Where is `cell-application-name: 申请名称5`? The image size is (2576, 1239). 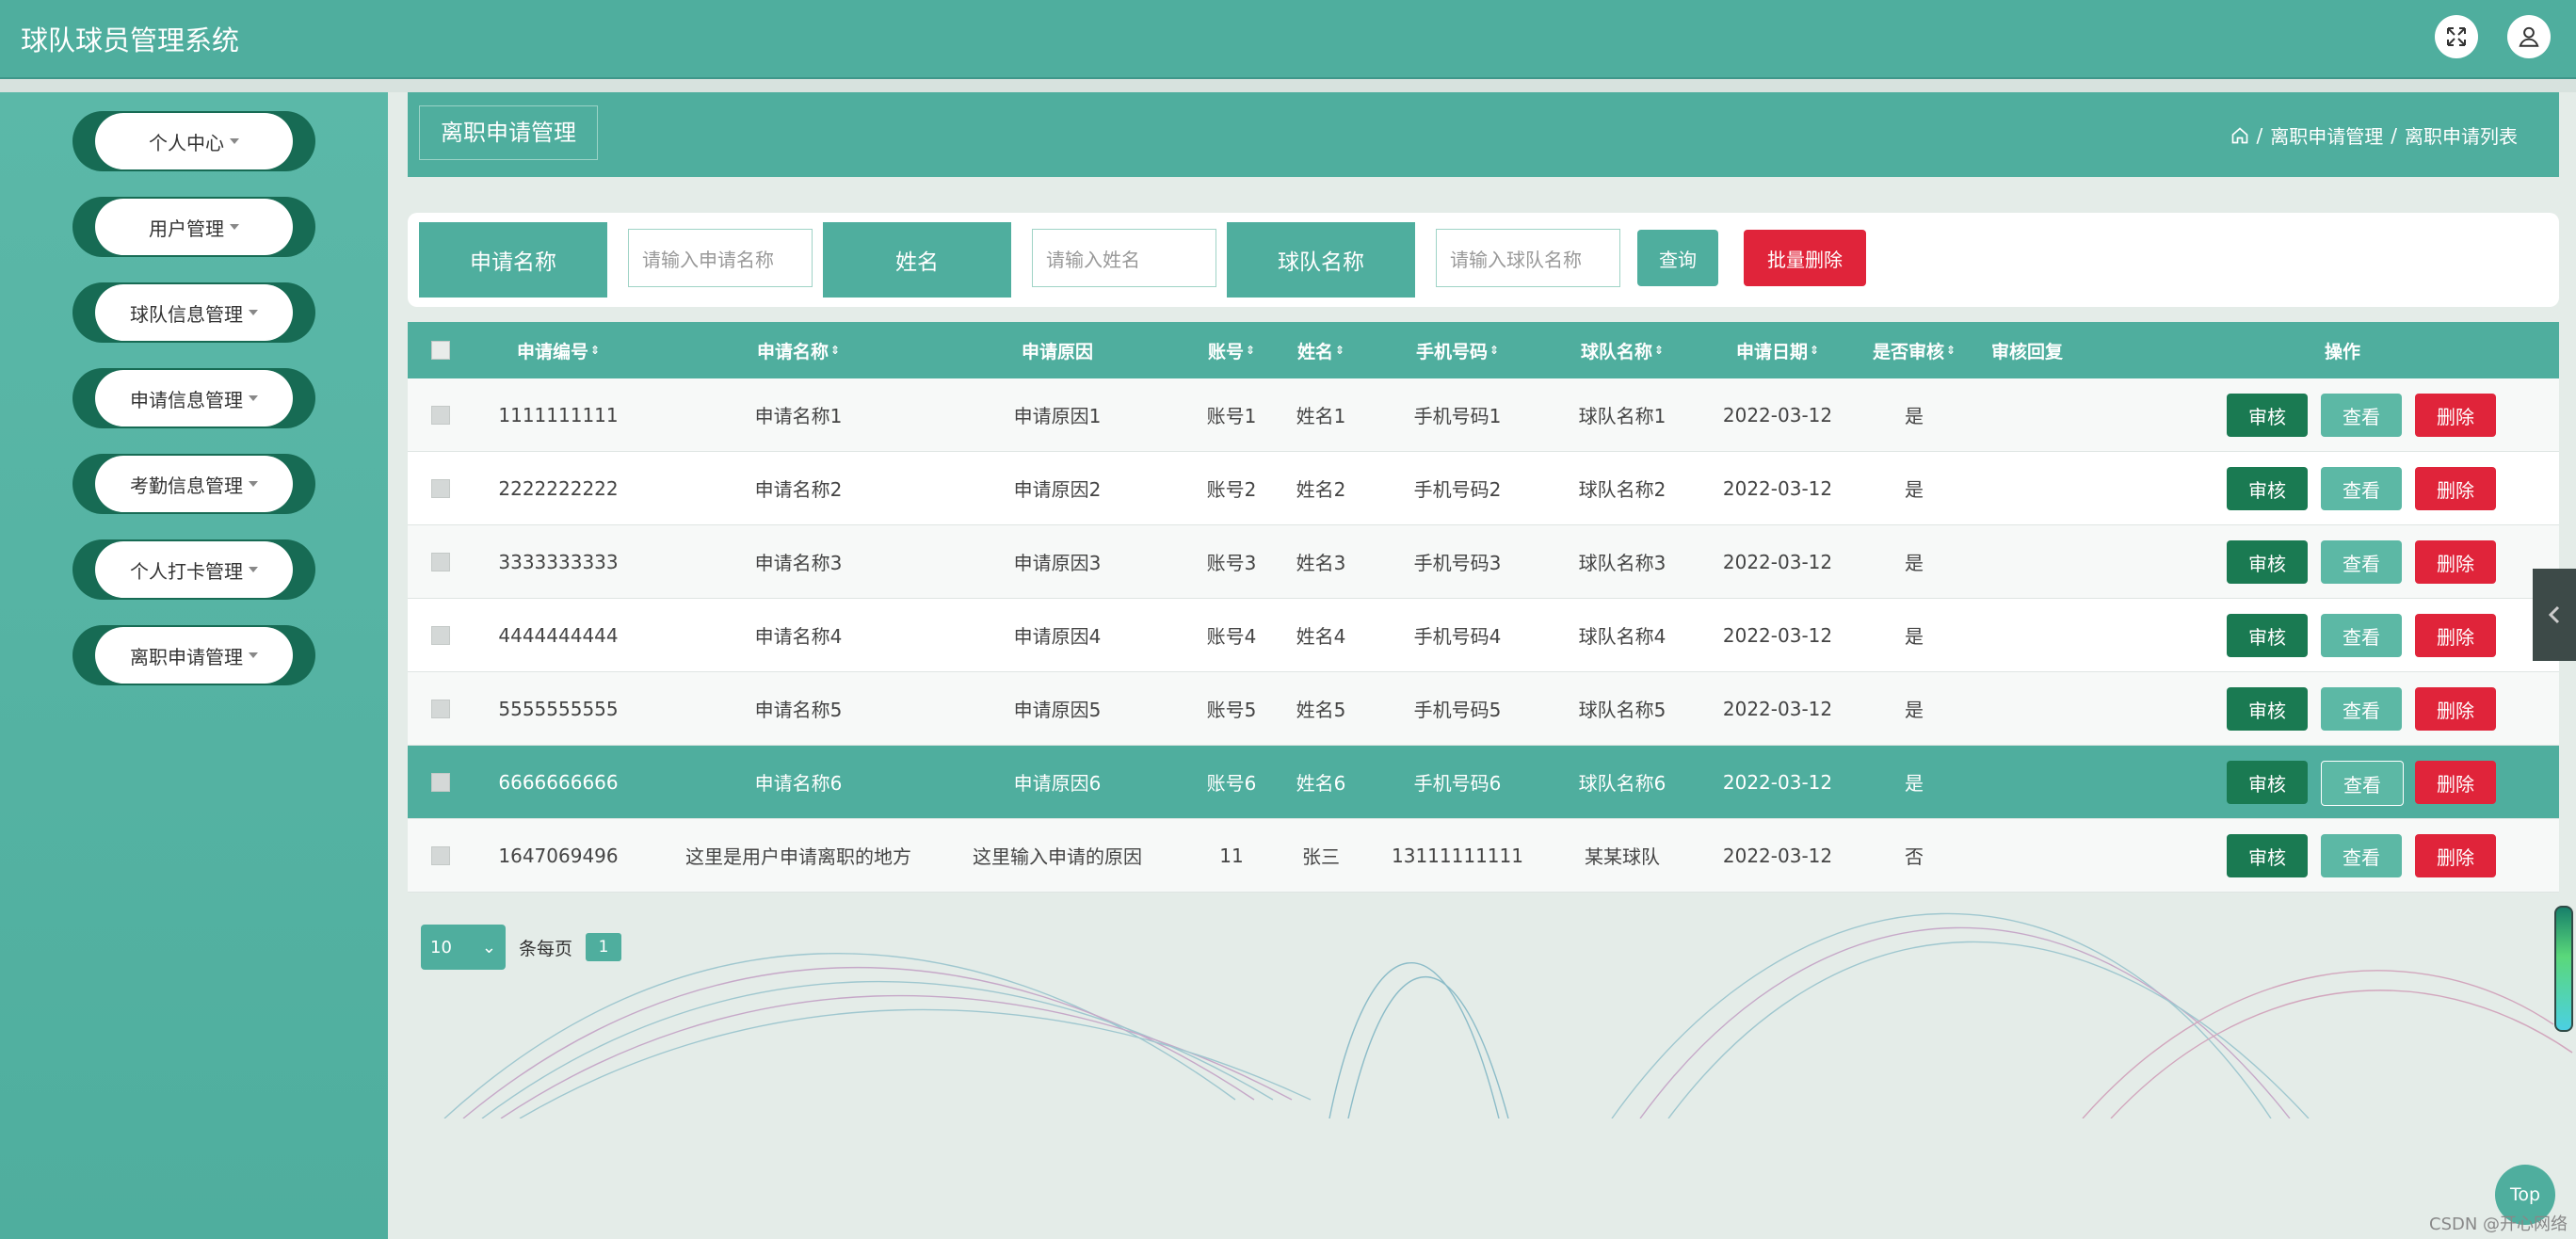
cell-application-name: 申请名称5 is located at coordinates (798, 710).